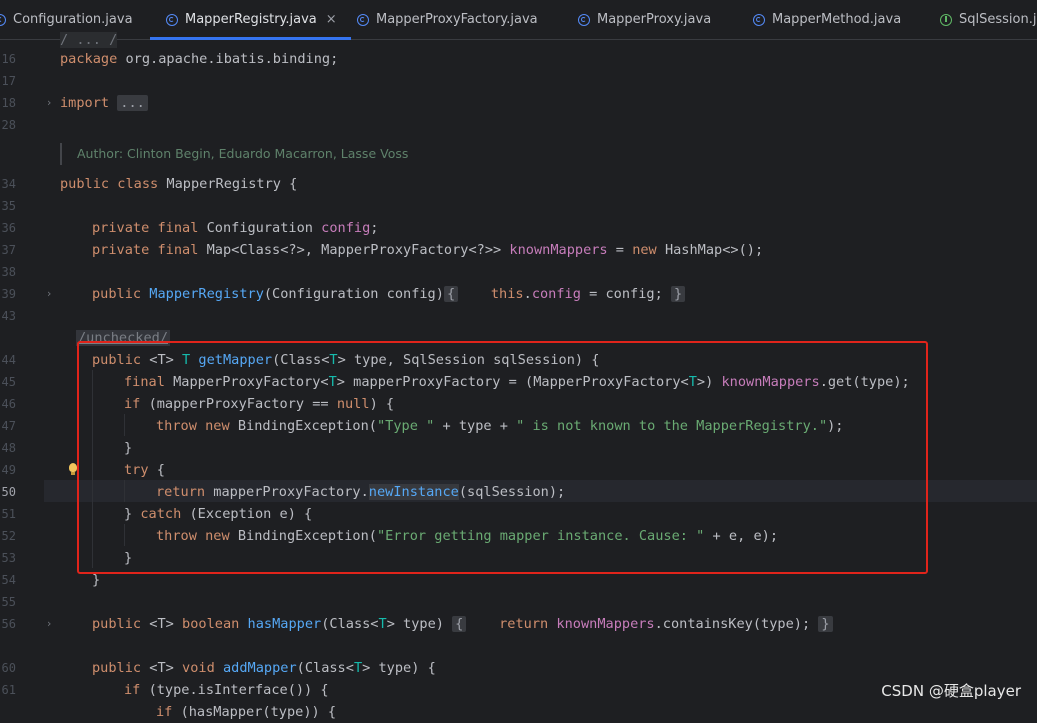  I want to click on line-number: 18, so click(8, 103).